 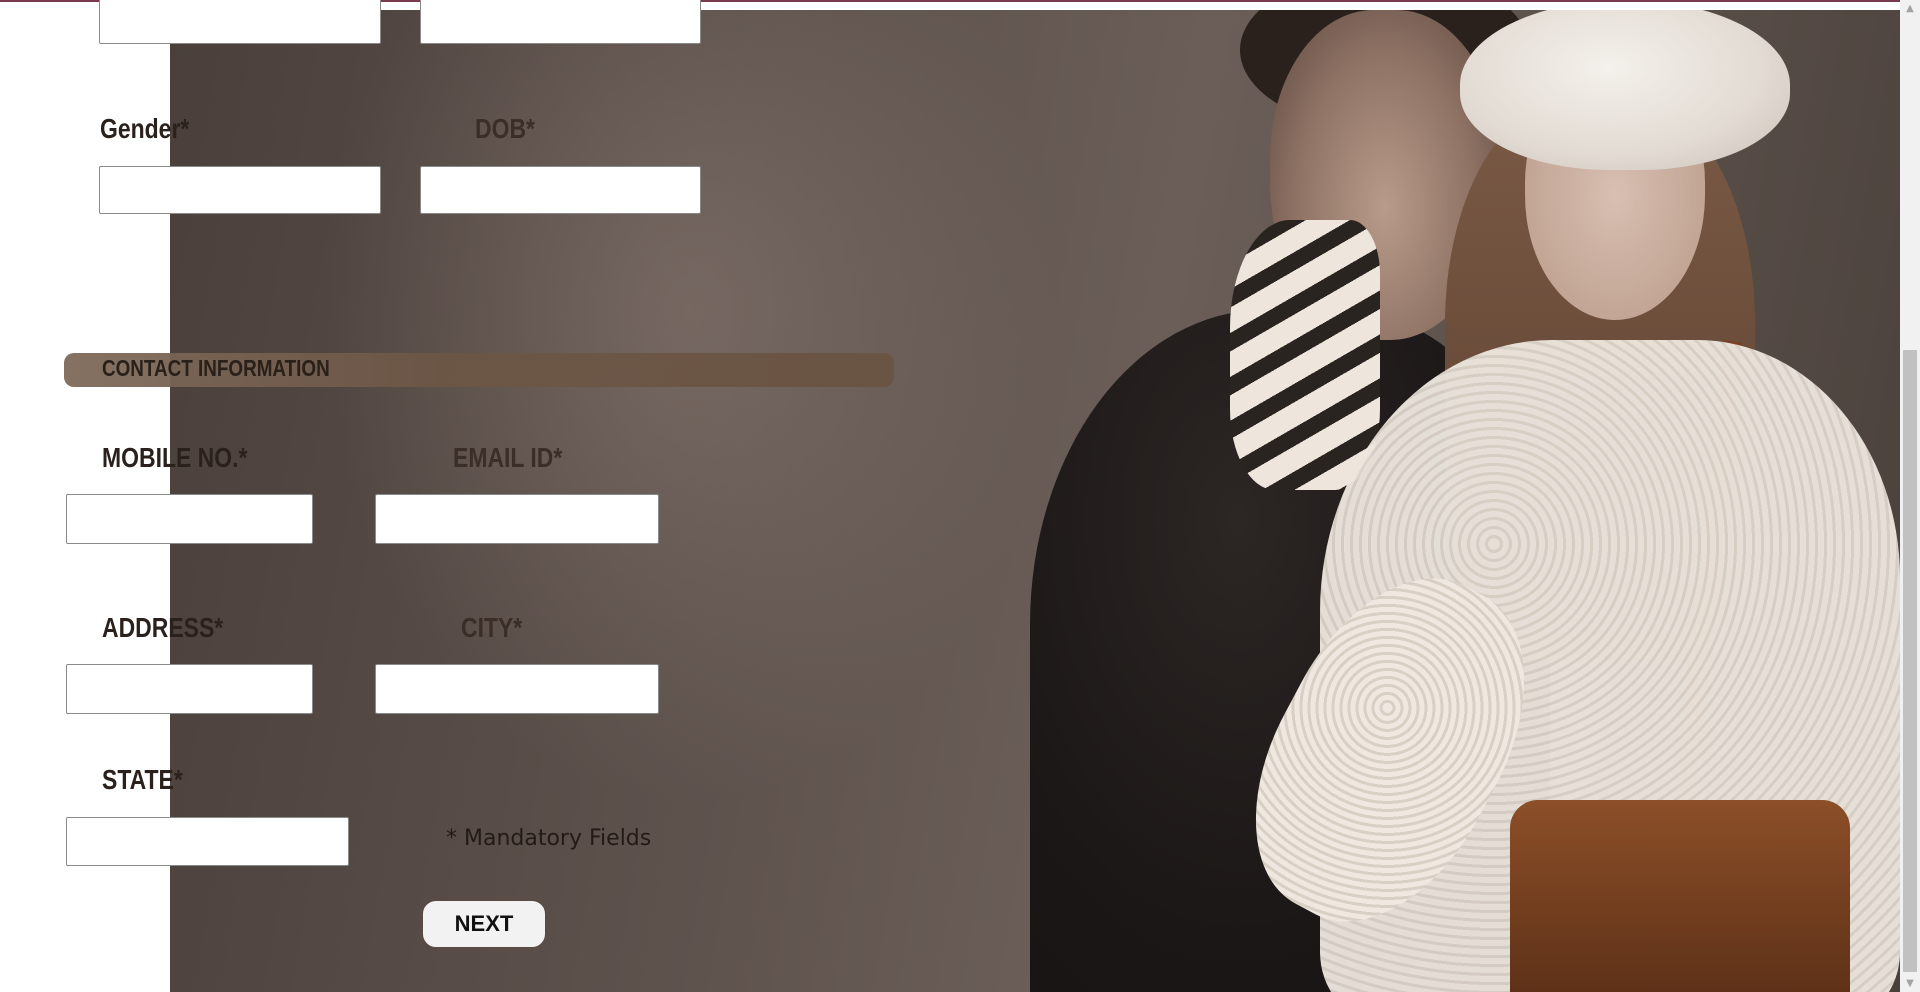 I want to click on top-right-input, so click(x=560, y=22).